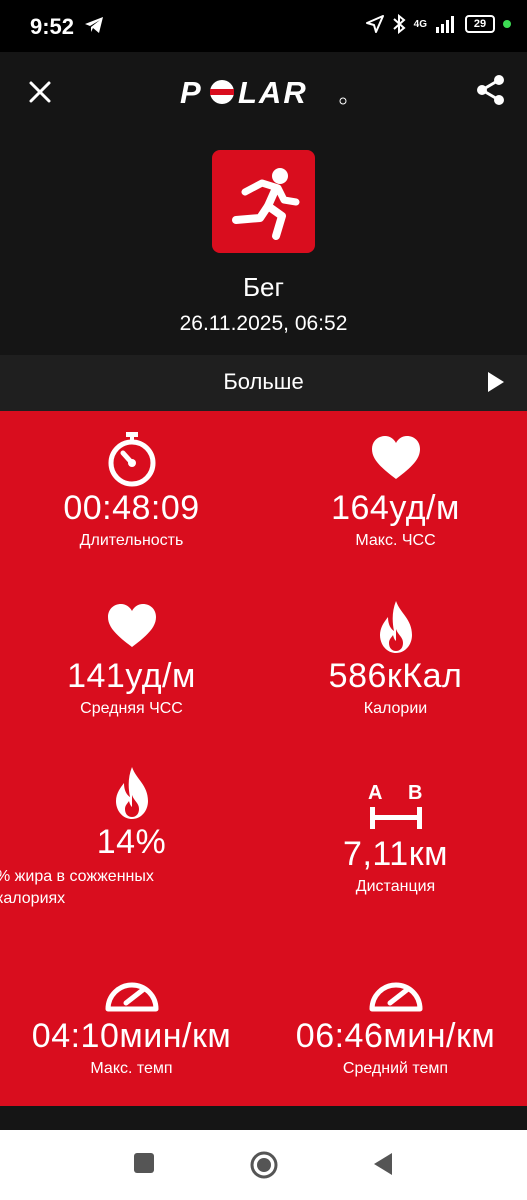 The image size is (527, 1200). I want to click on battery-indicator: 29, so click(480, 24).